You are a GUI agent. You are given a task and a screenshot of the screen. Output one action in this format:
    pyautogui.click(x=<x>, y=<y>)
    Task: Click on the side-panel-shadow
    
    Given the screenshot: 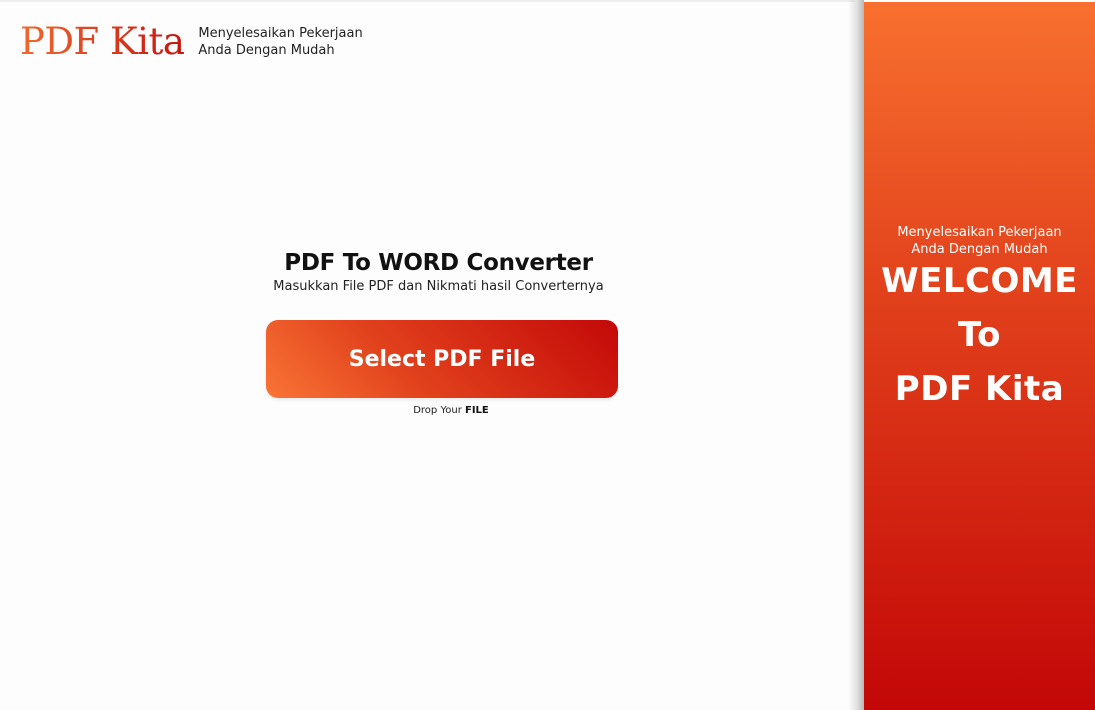 What is the action you would take?
    pyautogui.click(x=856, y=355)
    